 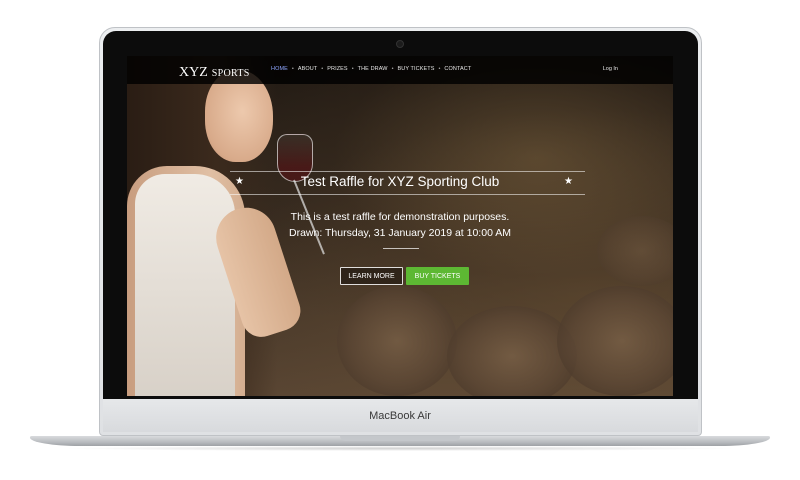 I want to click on hero-divider, so click(x=401, y=248).